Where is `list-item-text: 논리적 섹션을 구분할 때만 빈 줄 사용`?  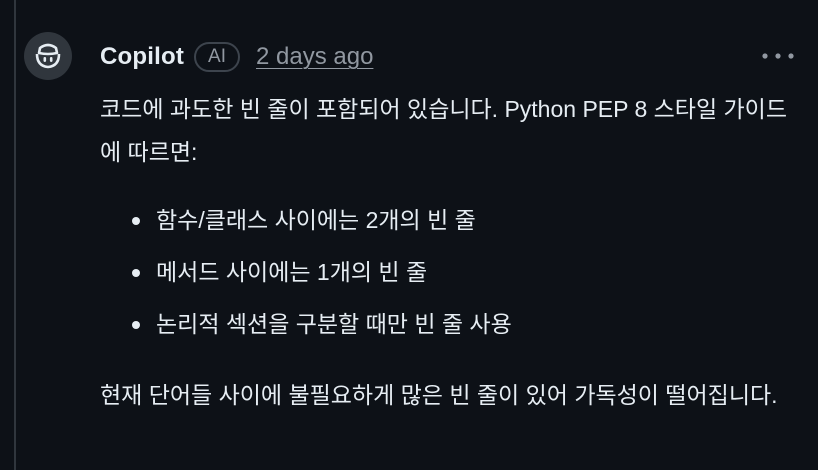 list-item-text: 논리적 섹션을 구분할 때만 빈 줄 사용 is located at coordinates (334, 324).